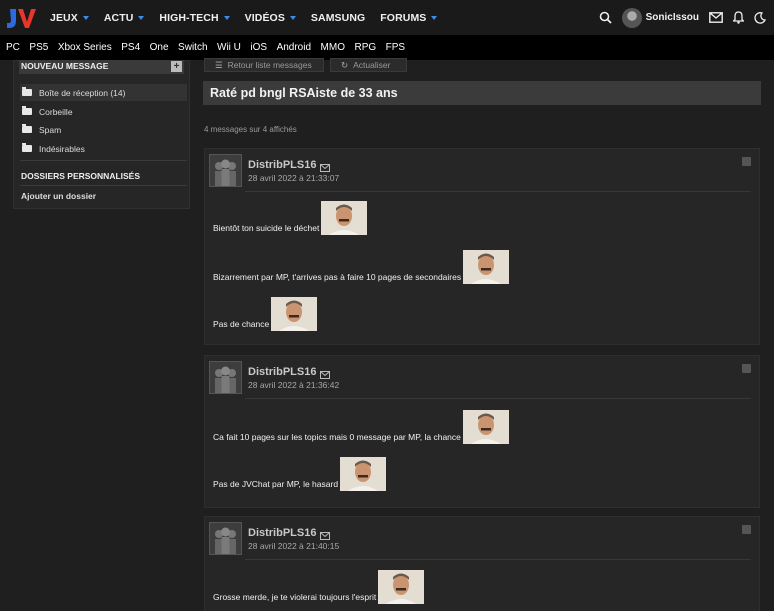  Describe the element at coordinates (192, 47) in the screenshot. I see `platform-link: Switch` at that location.